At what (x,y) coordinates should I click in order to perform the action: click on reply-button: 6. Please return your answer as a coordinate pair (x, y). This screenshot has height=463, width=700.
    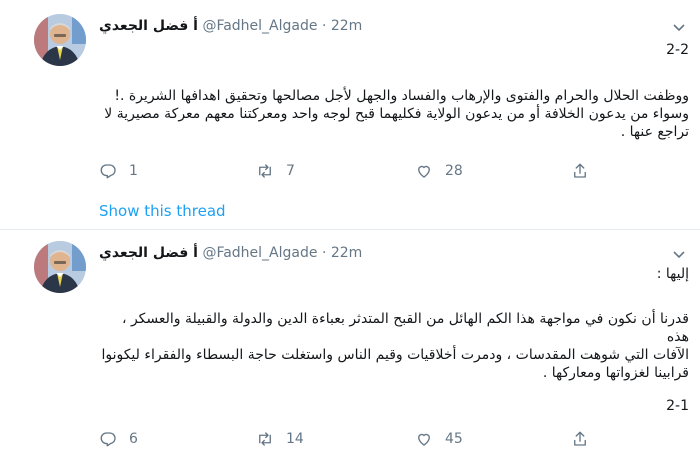
    Looking at the image, I should click on (118, 439).